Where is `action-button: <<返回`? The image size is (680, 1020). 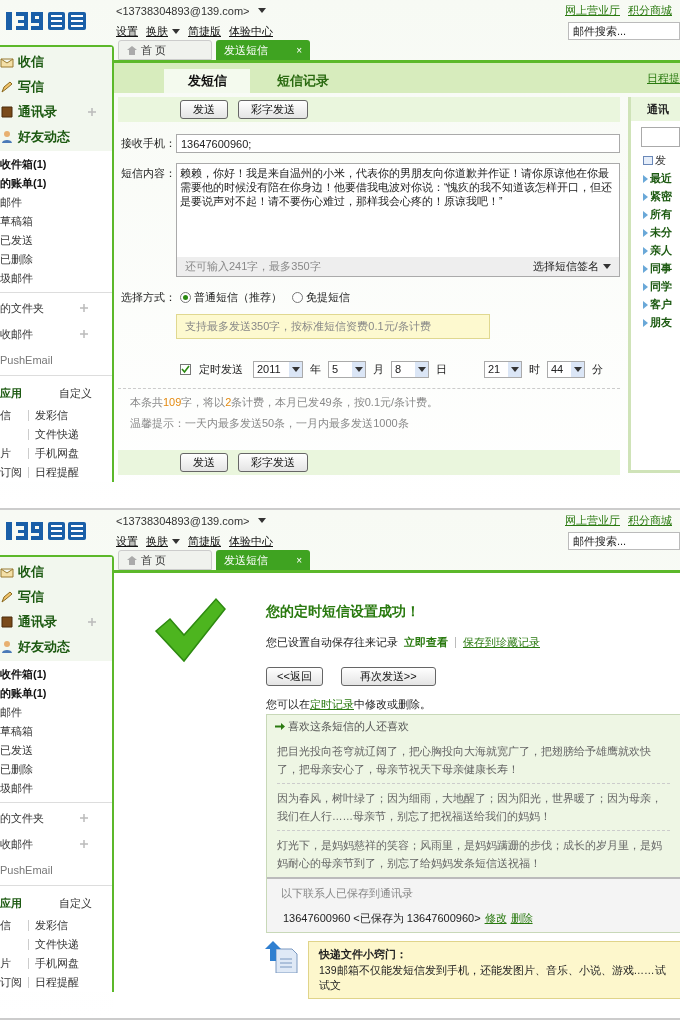 action-button: <<返回 is located at coordinates (294, 676).